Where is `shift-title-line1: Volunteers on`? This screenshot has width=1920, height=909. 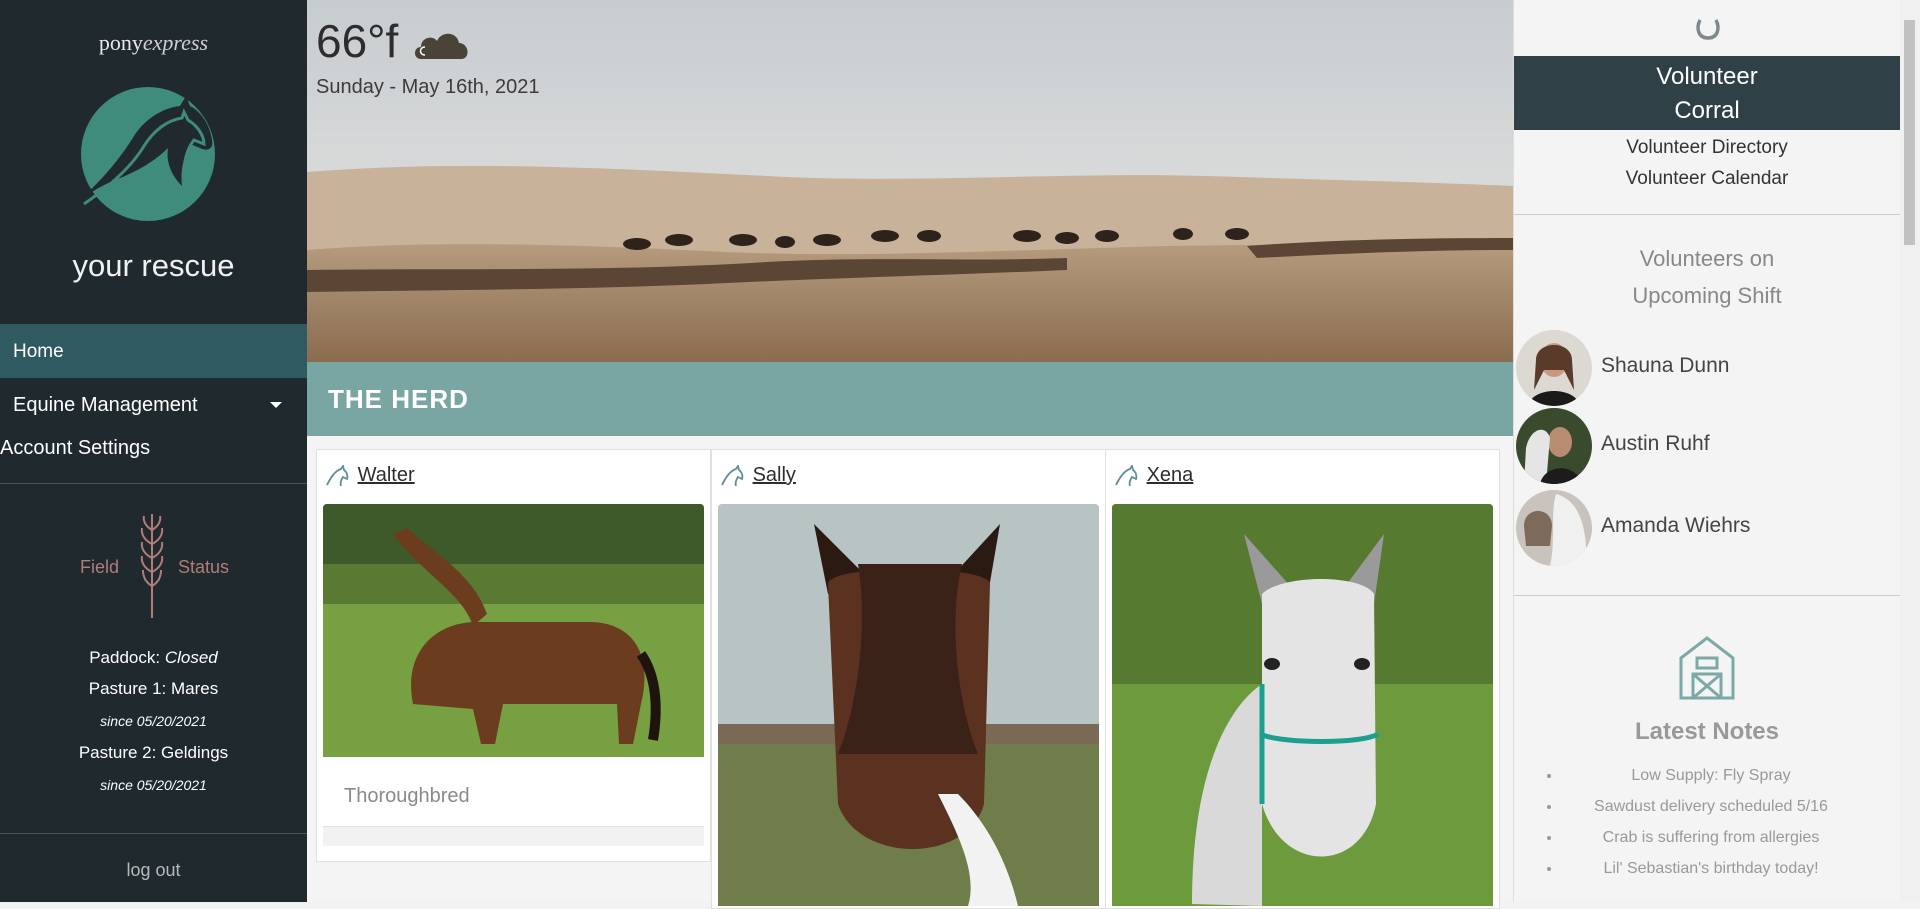
shift-title-line1: Volunteers on is located at coordinates (1707, 258).